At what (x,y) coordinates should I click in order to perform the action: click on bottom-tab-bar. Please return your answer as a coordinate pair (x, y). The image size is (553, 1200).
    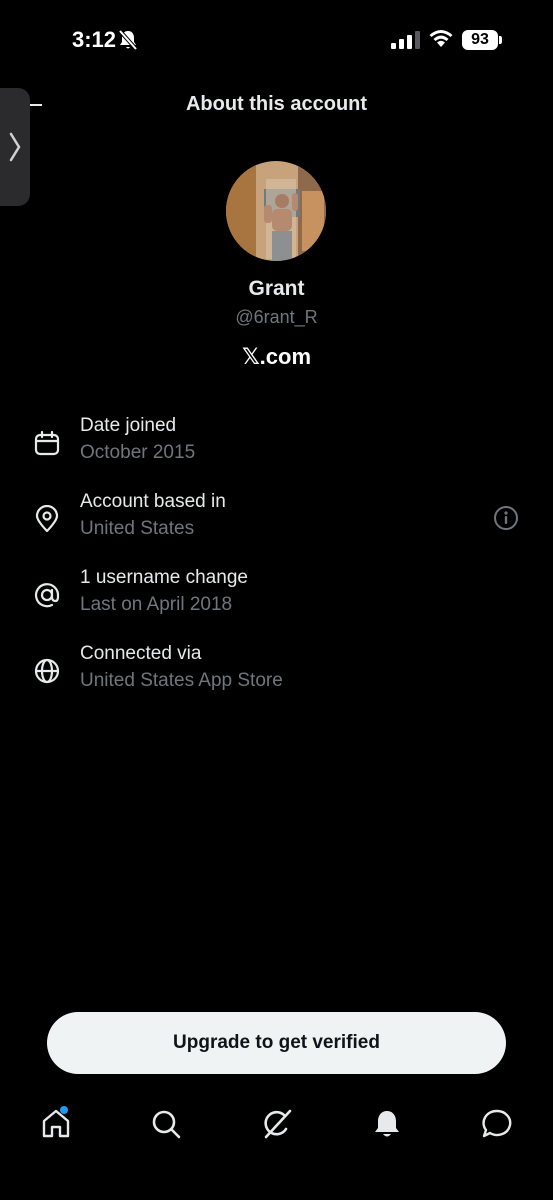
    Looking at the image, I should click on (276, 1125).